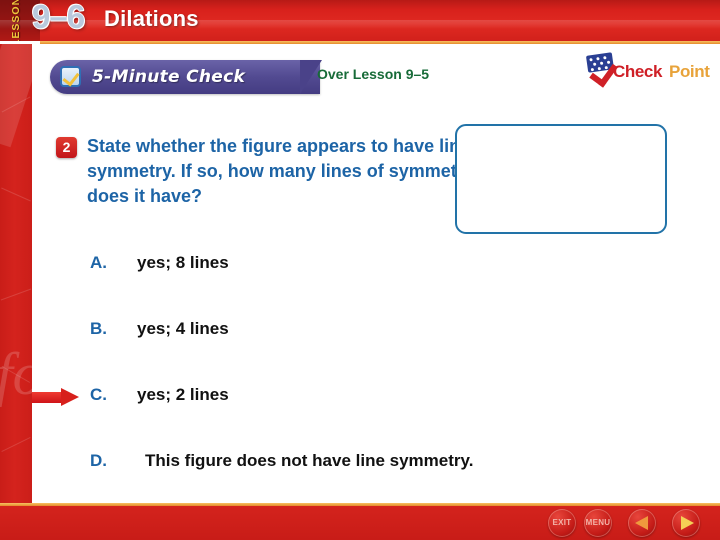  What do you see at coordinates (638, 71) in the screenshot?
I see `checkpoint-check-word: Check` at bounding box center [638, 71].